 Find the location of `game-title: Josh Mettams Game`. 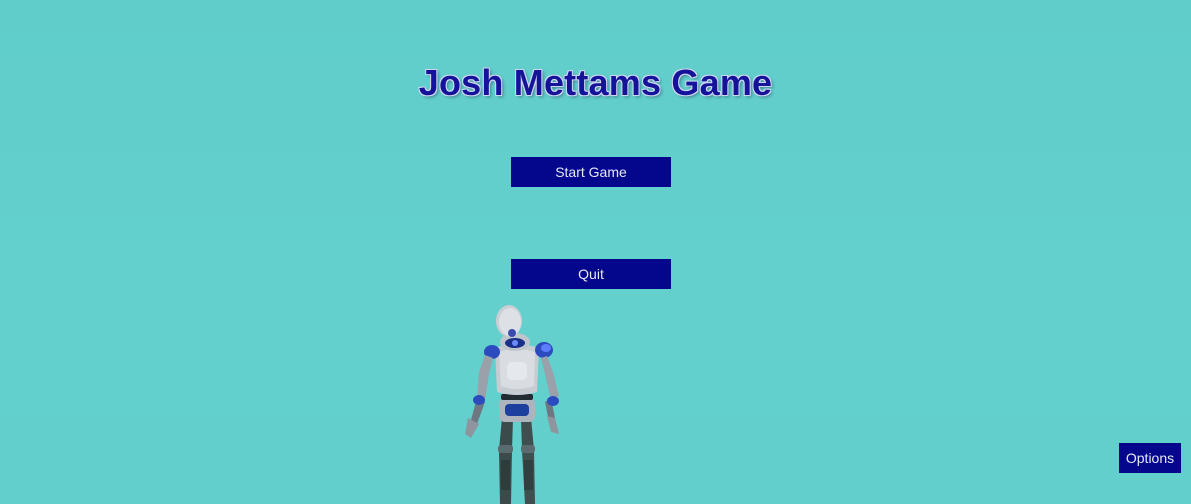

game-title: Josh Mettams Game is located at coordinates (595, 82).